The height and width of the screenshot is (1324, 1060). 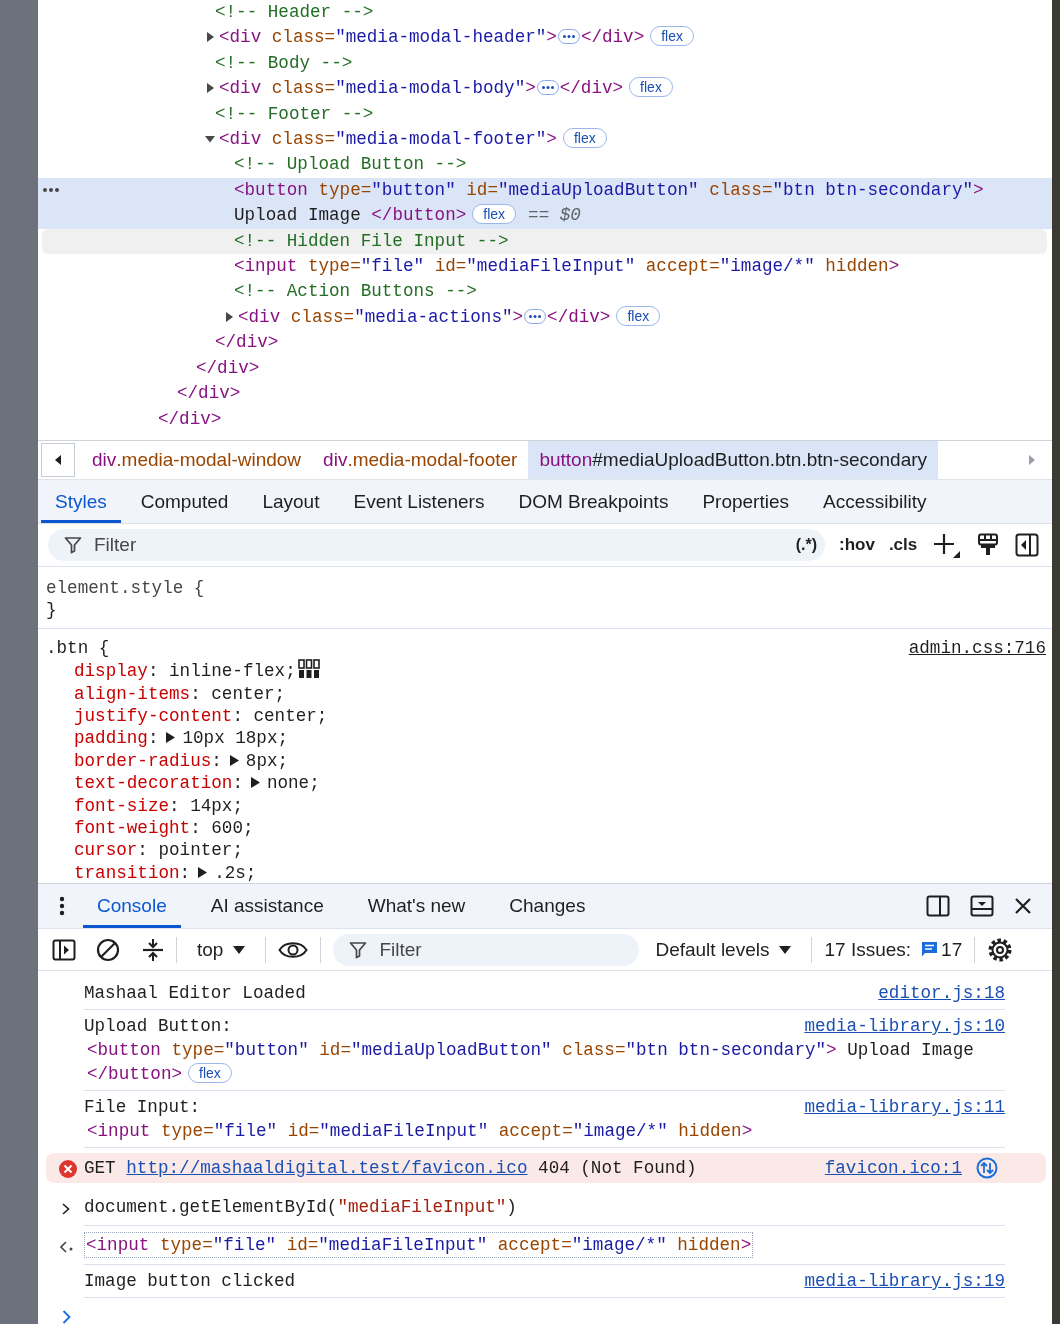 What do you see at coordinates (148, 760) in the screenshot?
I see `css-property: border-radius:` at bounding box center [148, 760].